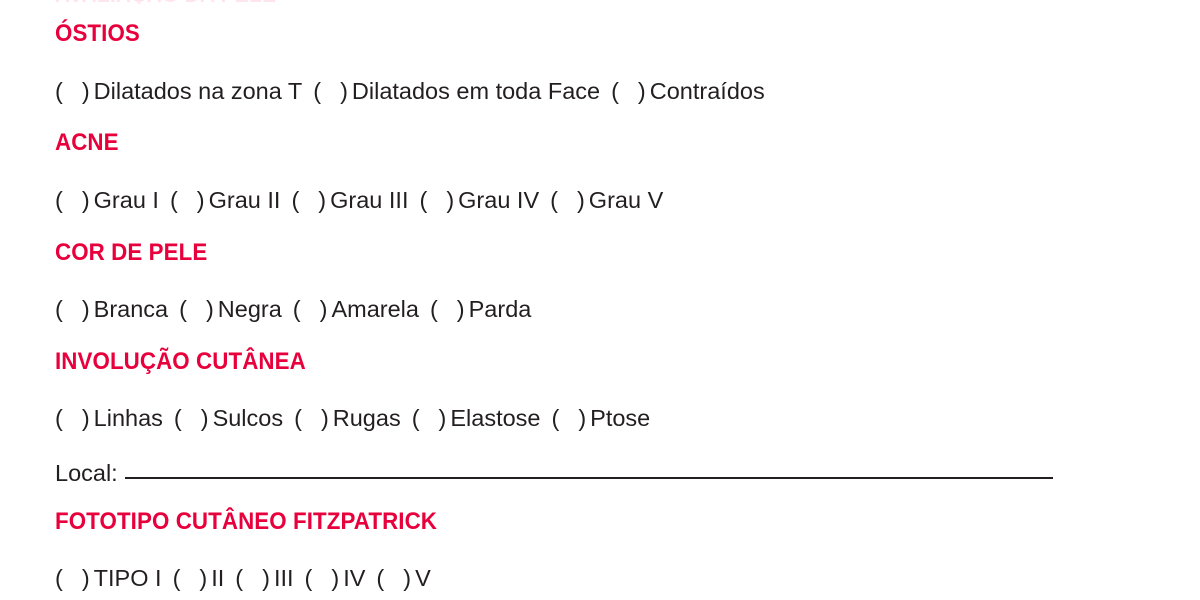  I want to click on option-label: IV, so click(354, 578).